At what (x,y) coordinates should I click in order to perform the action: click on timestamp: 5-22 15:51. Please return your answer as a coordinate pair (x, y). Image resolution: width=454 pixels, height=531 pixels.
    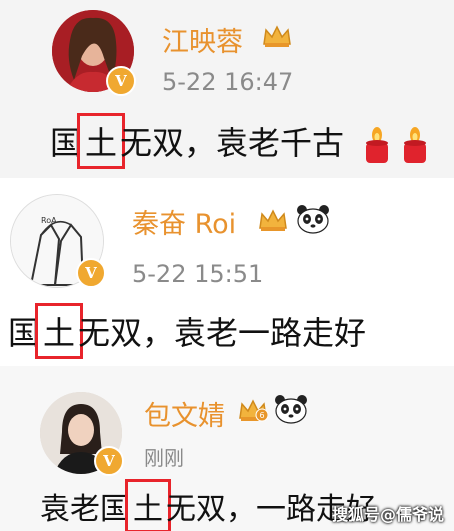
    Looking at the image, I should click on (198, 274).